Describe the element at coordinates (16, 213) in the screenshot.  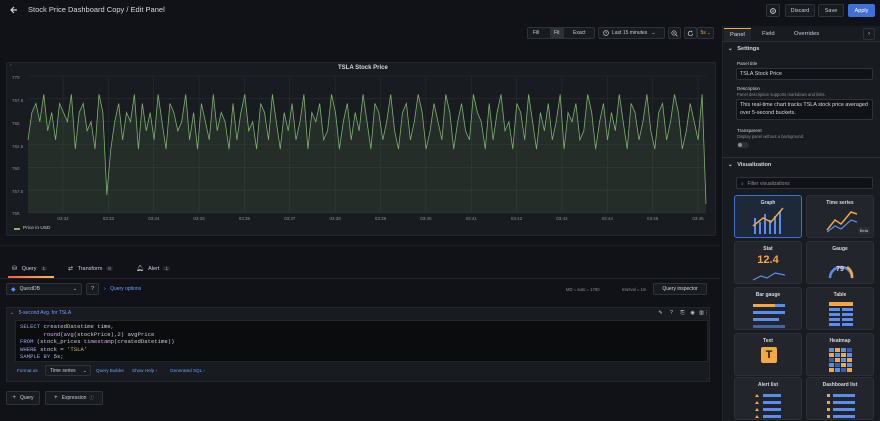
I see `y-tick: 755` at that location.